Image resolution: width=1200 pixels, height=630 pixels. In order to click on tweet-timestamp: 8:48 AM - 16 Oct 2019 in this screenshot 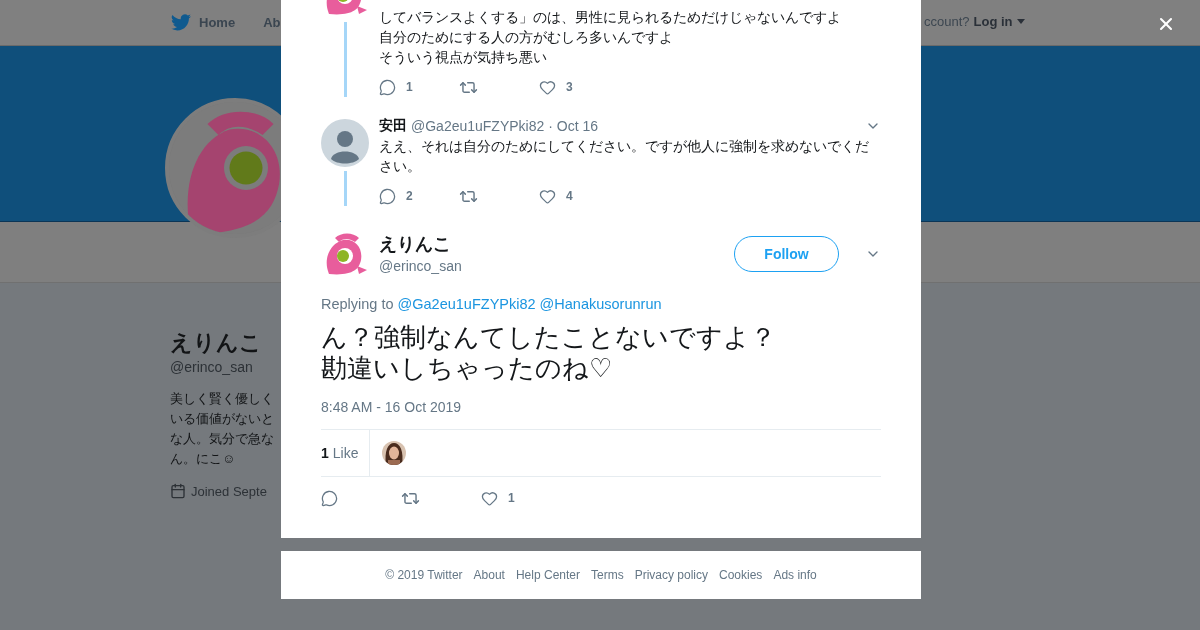, I will do `click(392, 407)`.